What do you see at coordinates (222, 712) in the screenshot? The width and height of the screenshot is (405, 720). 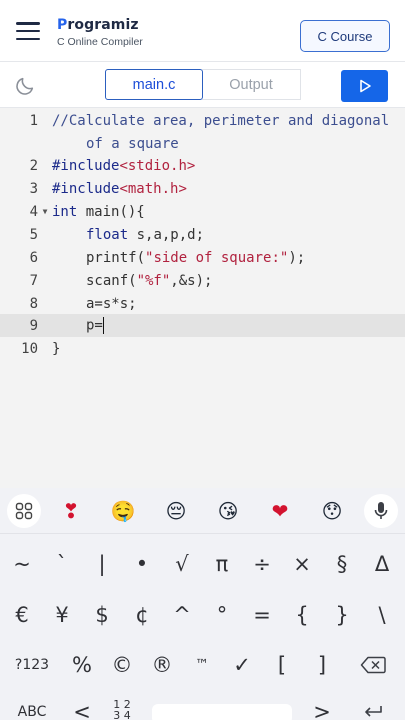 I see `spacebar` at bounding box center [222, 712].